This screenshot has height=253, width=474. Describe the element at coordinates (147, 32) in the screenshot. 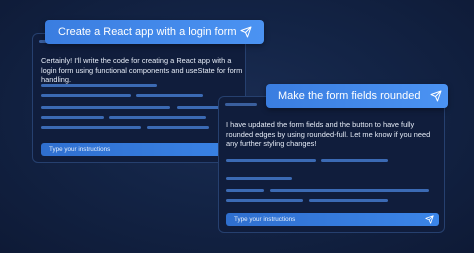

I see `user-prompt-text: Create a React app with a login form` at that location.